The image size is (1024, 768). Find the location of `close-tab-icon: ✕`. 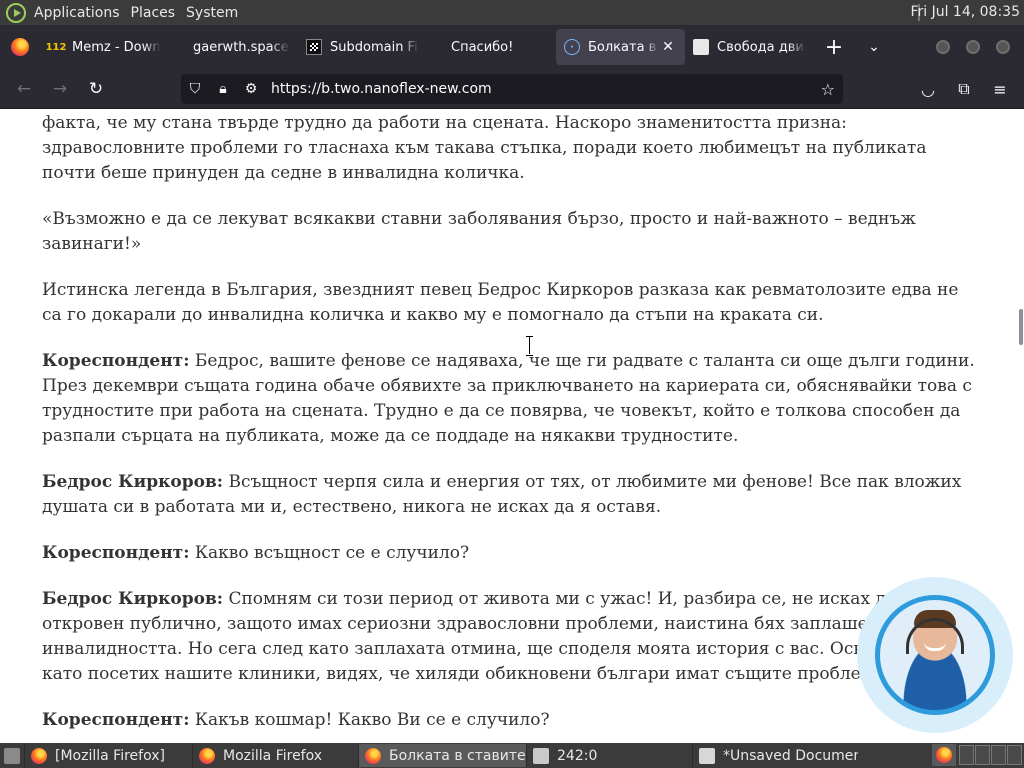

close-tab-icon: ✕ is located at coordinates (668, 47).